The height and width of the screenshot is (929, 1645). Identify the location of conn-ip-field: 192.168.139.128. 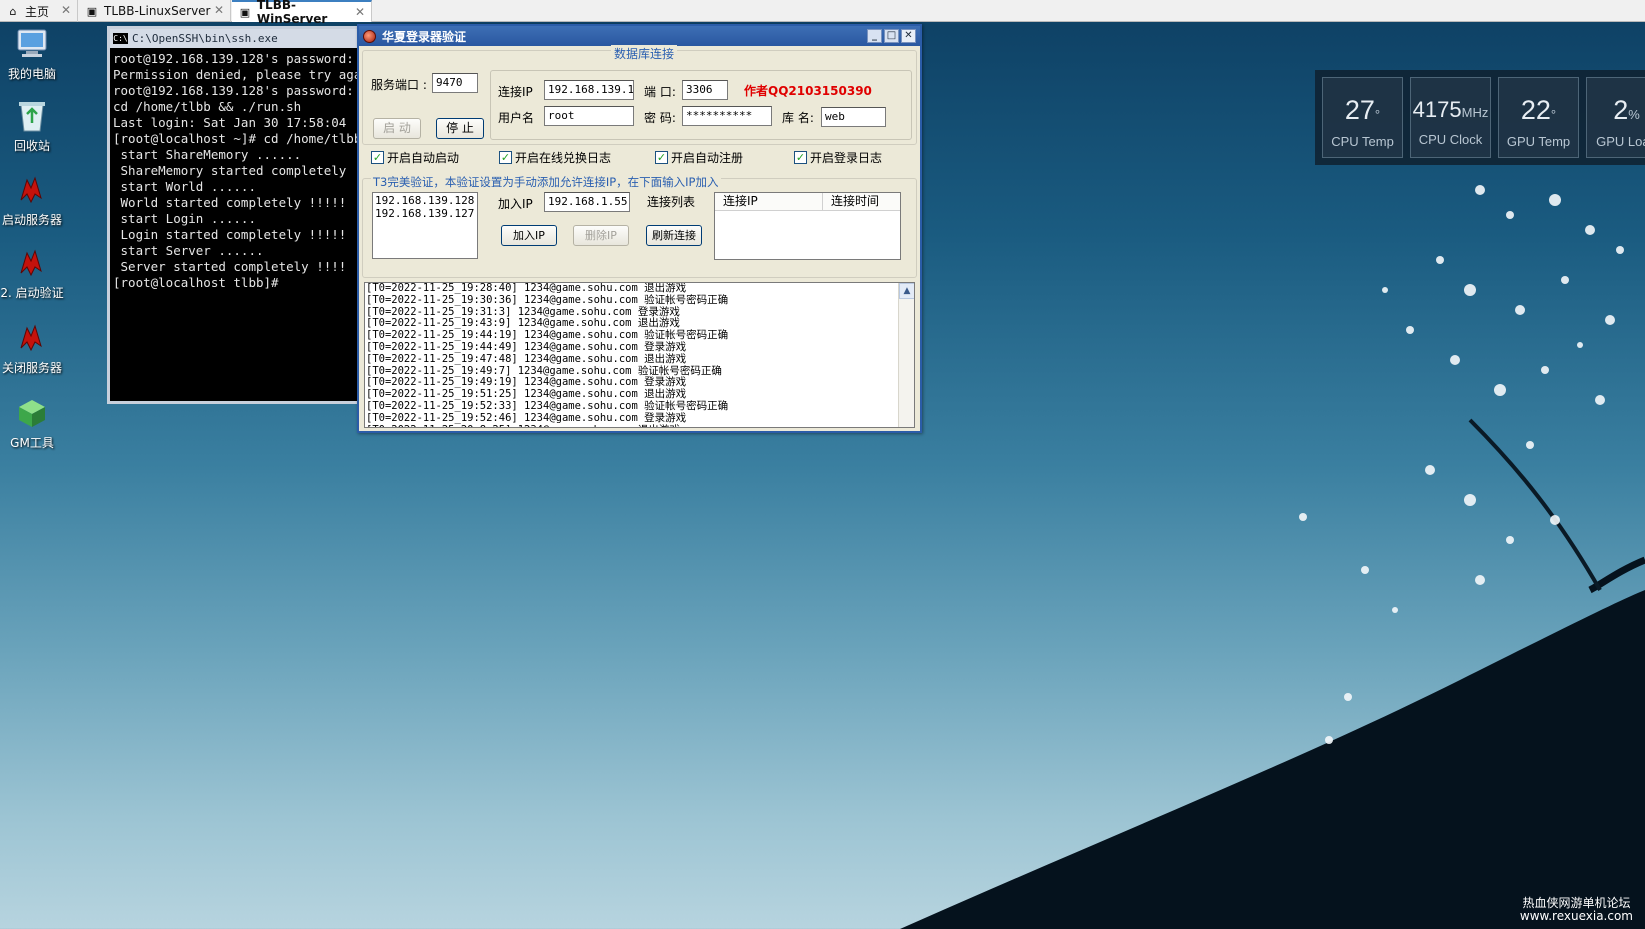
(589, 90).